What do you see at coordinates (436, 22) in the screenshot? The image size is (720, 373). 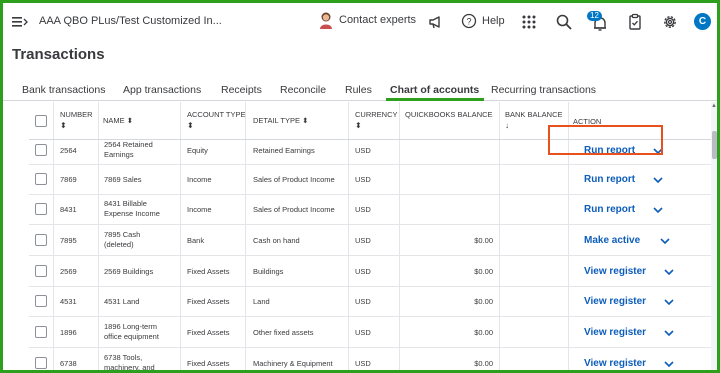 I see `megaphone-icon` at bounding box center [436, 22].